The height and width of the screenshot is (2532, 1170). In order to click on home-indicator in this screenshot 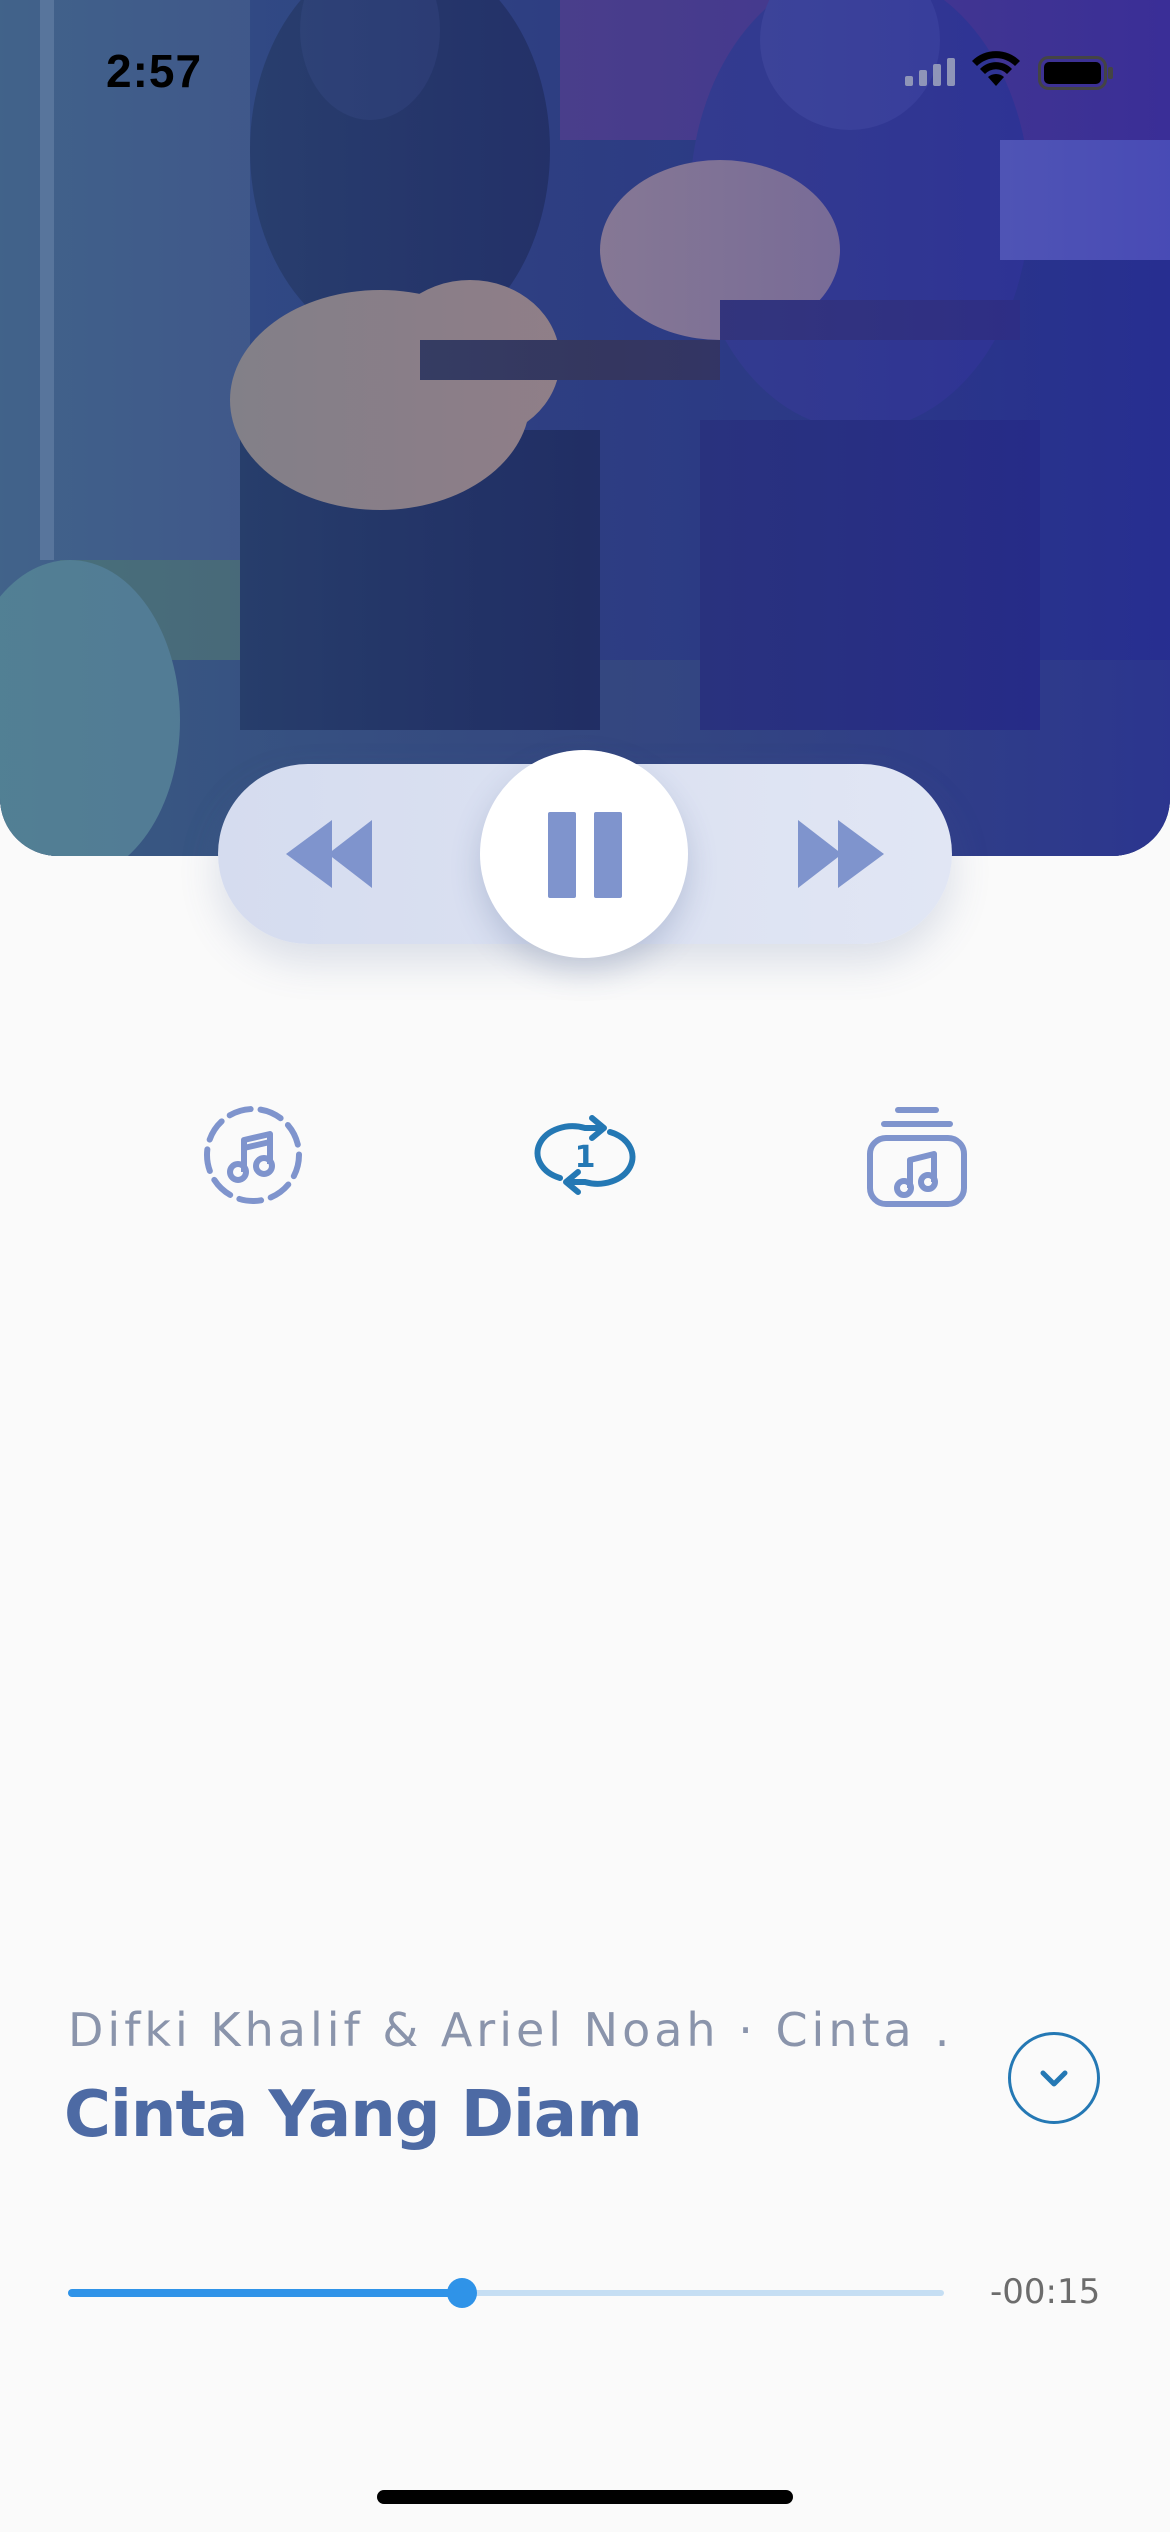, I will do `click(585, 2497)`.